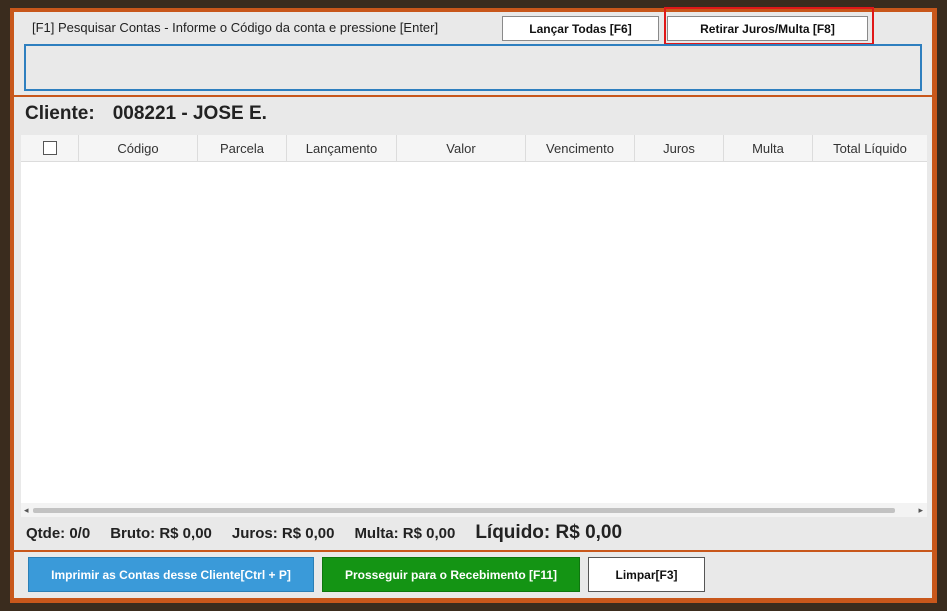  What do you see at coordinates (461, 148) in the screenshot?
I see `column-header-valor: Valor` at bounding box center [461, 148].